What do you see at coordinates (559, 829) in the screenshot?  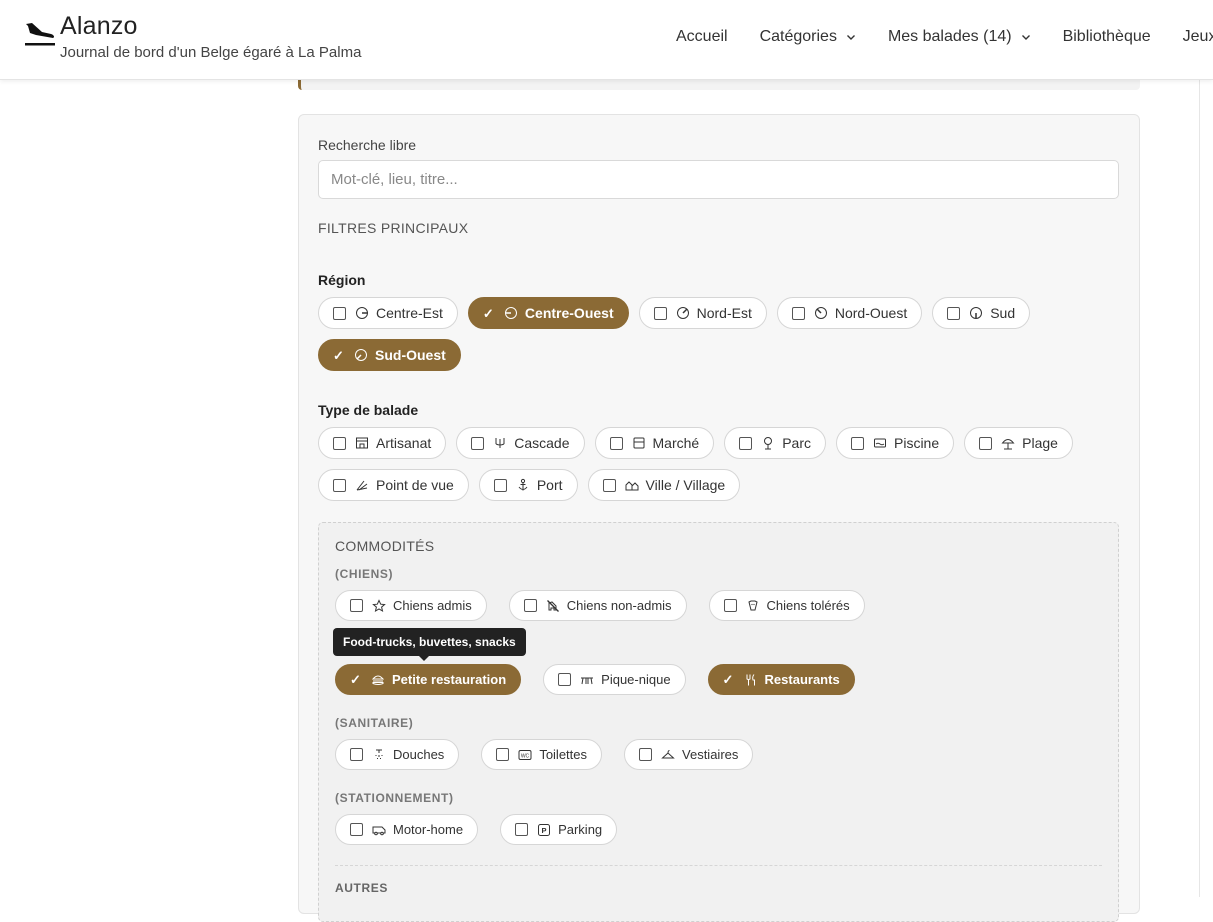 I see `chip-parking: P Parking` at bounding box center [559, 829].